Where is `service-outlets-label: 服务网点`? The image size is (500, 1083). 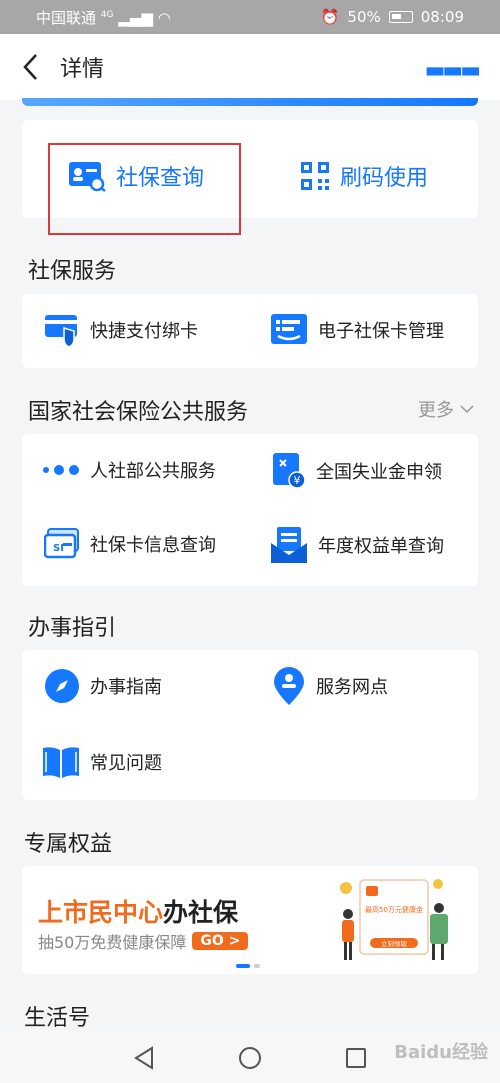
service-outlets-label: 服务网点 is located at coordinates (352, 687).